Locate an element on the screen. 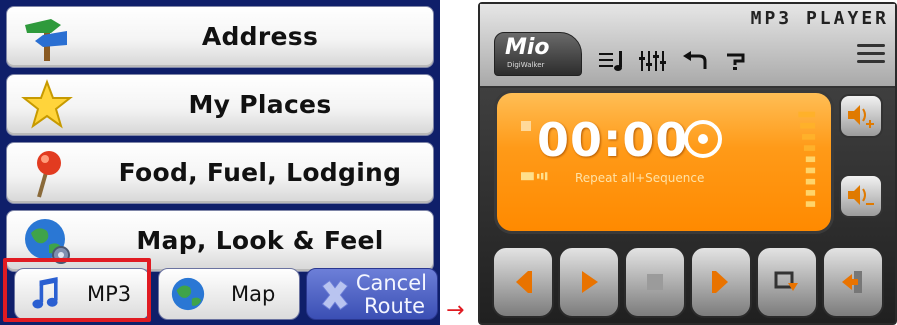  help-question-icon is located at coordinates (736, 61).